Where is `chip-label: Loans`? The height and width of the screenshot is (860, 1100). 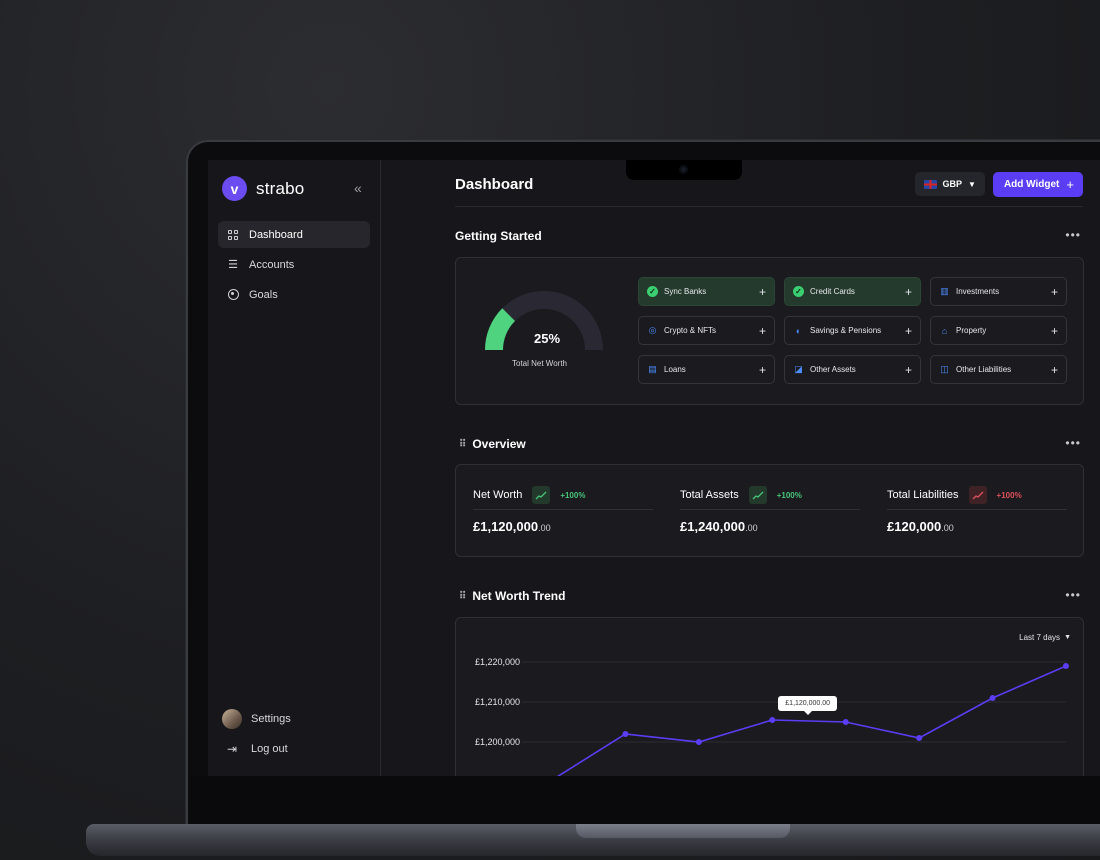
chip-label: Loans is located at coordinates (675, 369).